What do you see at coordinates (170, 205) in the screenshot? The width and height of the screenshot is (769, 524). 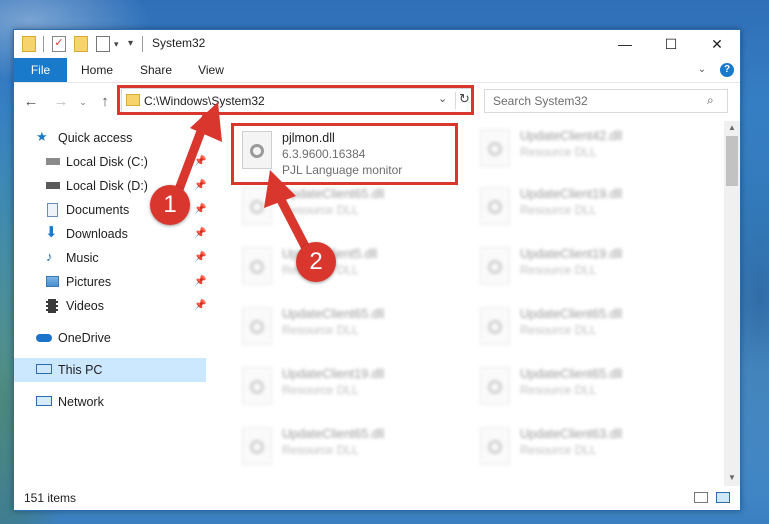 I see `step-1-badge: 1` at bounding box center [170, 205].